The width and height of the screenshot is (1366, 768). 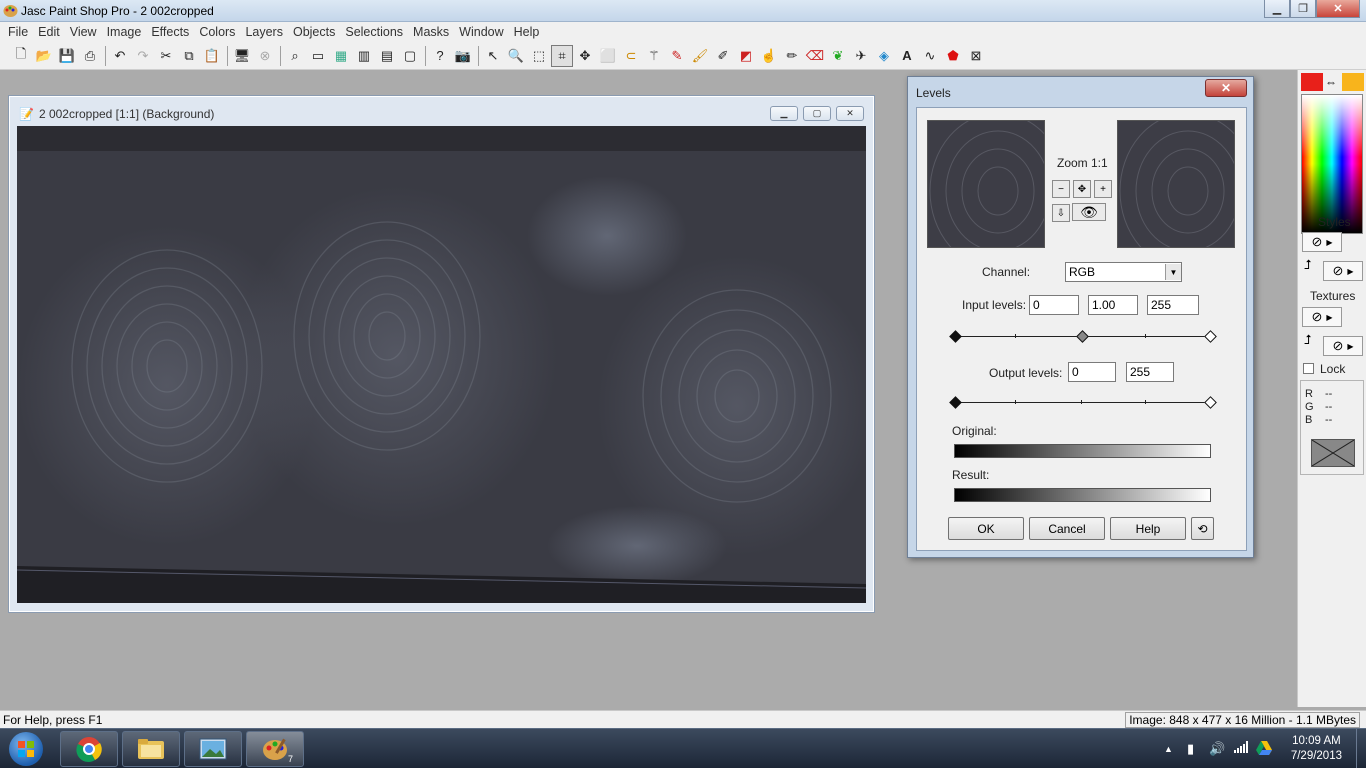 What do you see at coordinates (1322, 317) in the screenshot?
I see `foreground-texture-box: ⊘ ▶` at bounding box center [1322, 317].